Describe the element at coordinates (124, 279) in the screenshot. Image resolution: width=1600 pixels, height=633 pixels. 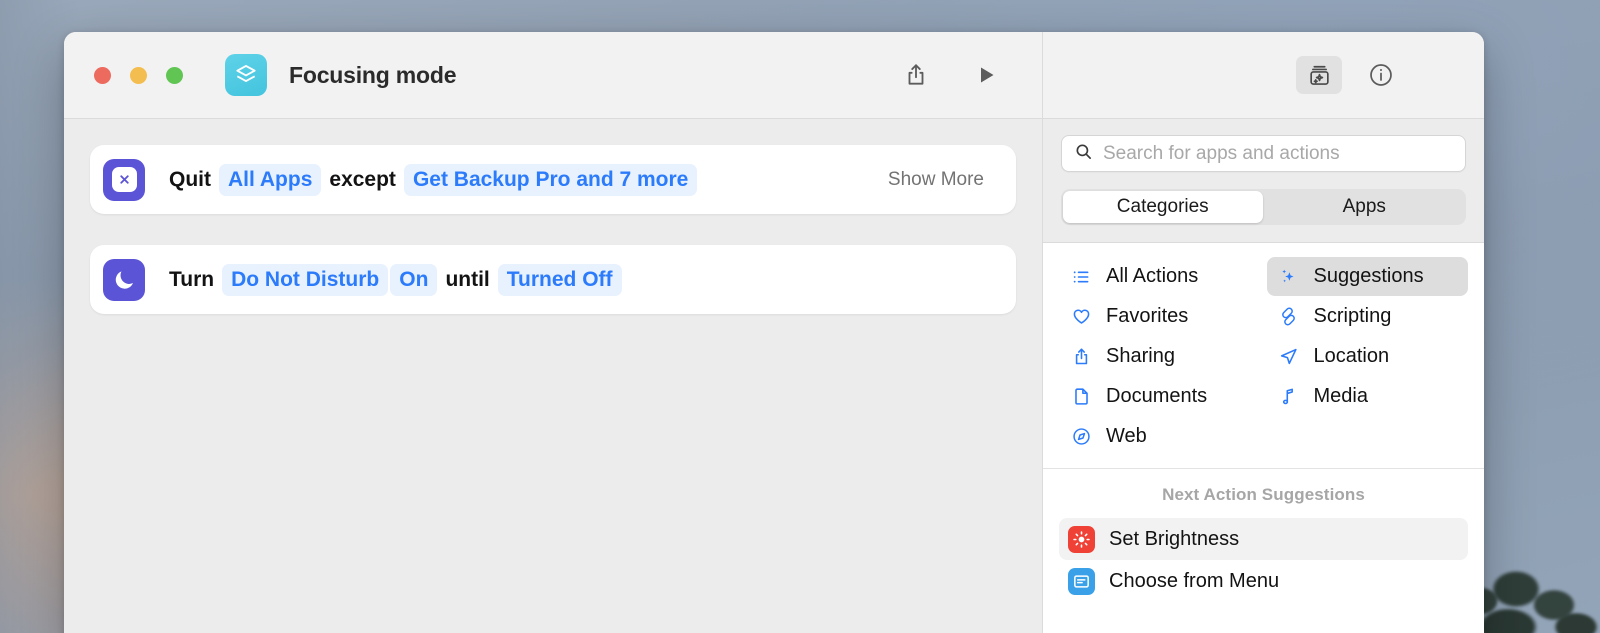
I see `moon-icon` at that location.